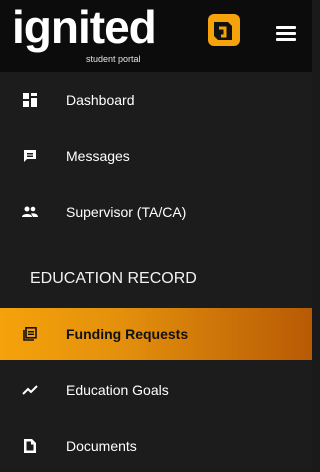 The width and height of the screenshot is (320, 472). What do you see at coordinates (113, 59) in the screenshot?
I see `logo-subtitle: student portal` at bounding box center [113, 59].